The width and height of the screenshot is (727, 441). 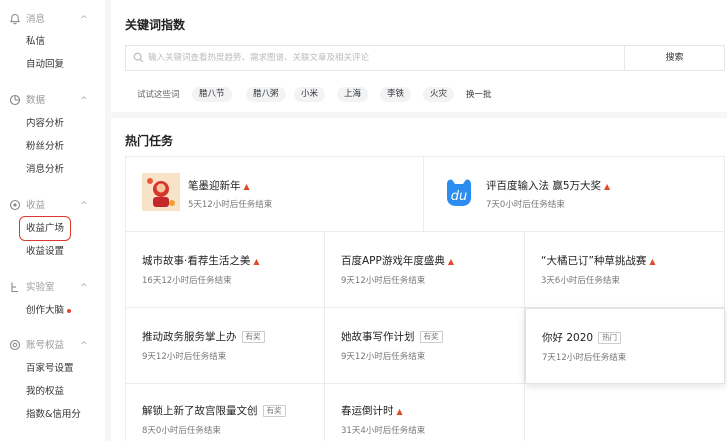 What do you see at coordinates (393, 261) in the screenshot?
I see `task-title: 百度APP游戏年度盛典` at bounding box center [393, 261].